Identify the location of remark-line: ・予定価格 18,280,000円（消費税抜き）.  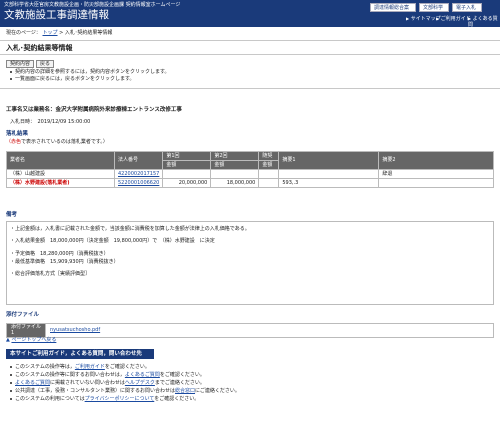
(59, 254).